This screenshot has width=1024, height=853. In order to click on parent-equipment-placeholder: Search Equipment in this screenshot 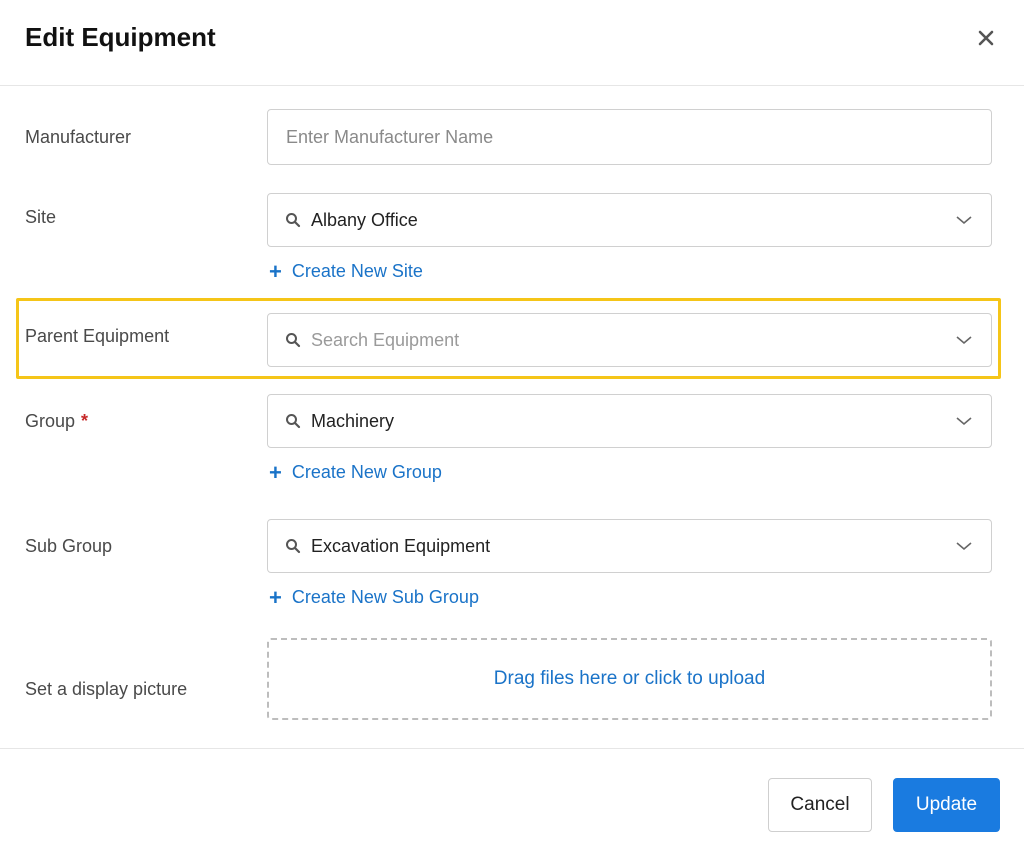, I will do `click(385, 340)`.